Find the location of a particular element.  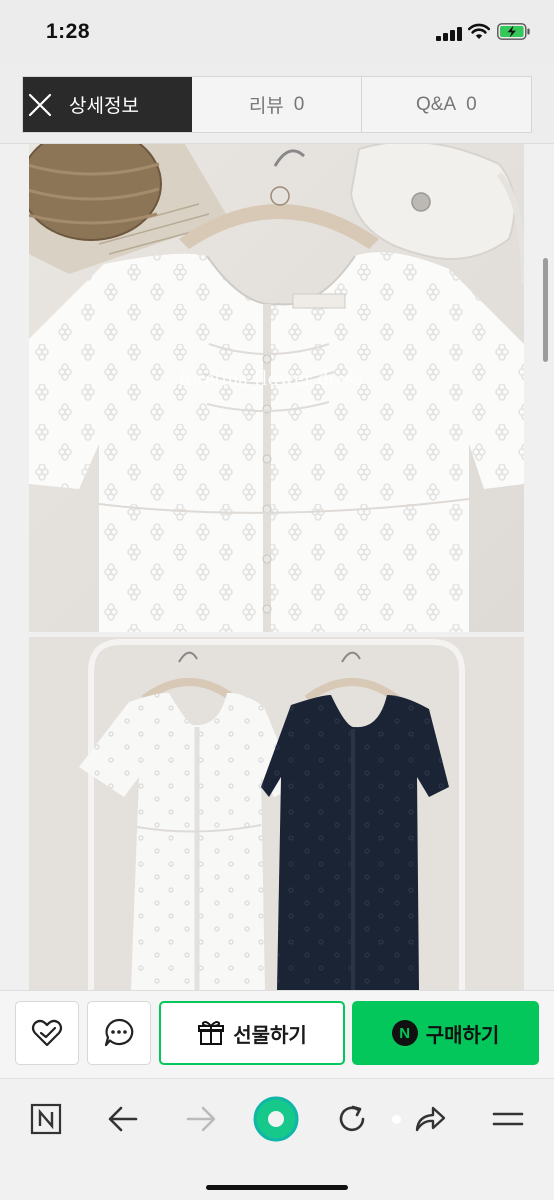

page-indicator-dot is located at coordinates (396, 1119).